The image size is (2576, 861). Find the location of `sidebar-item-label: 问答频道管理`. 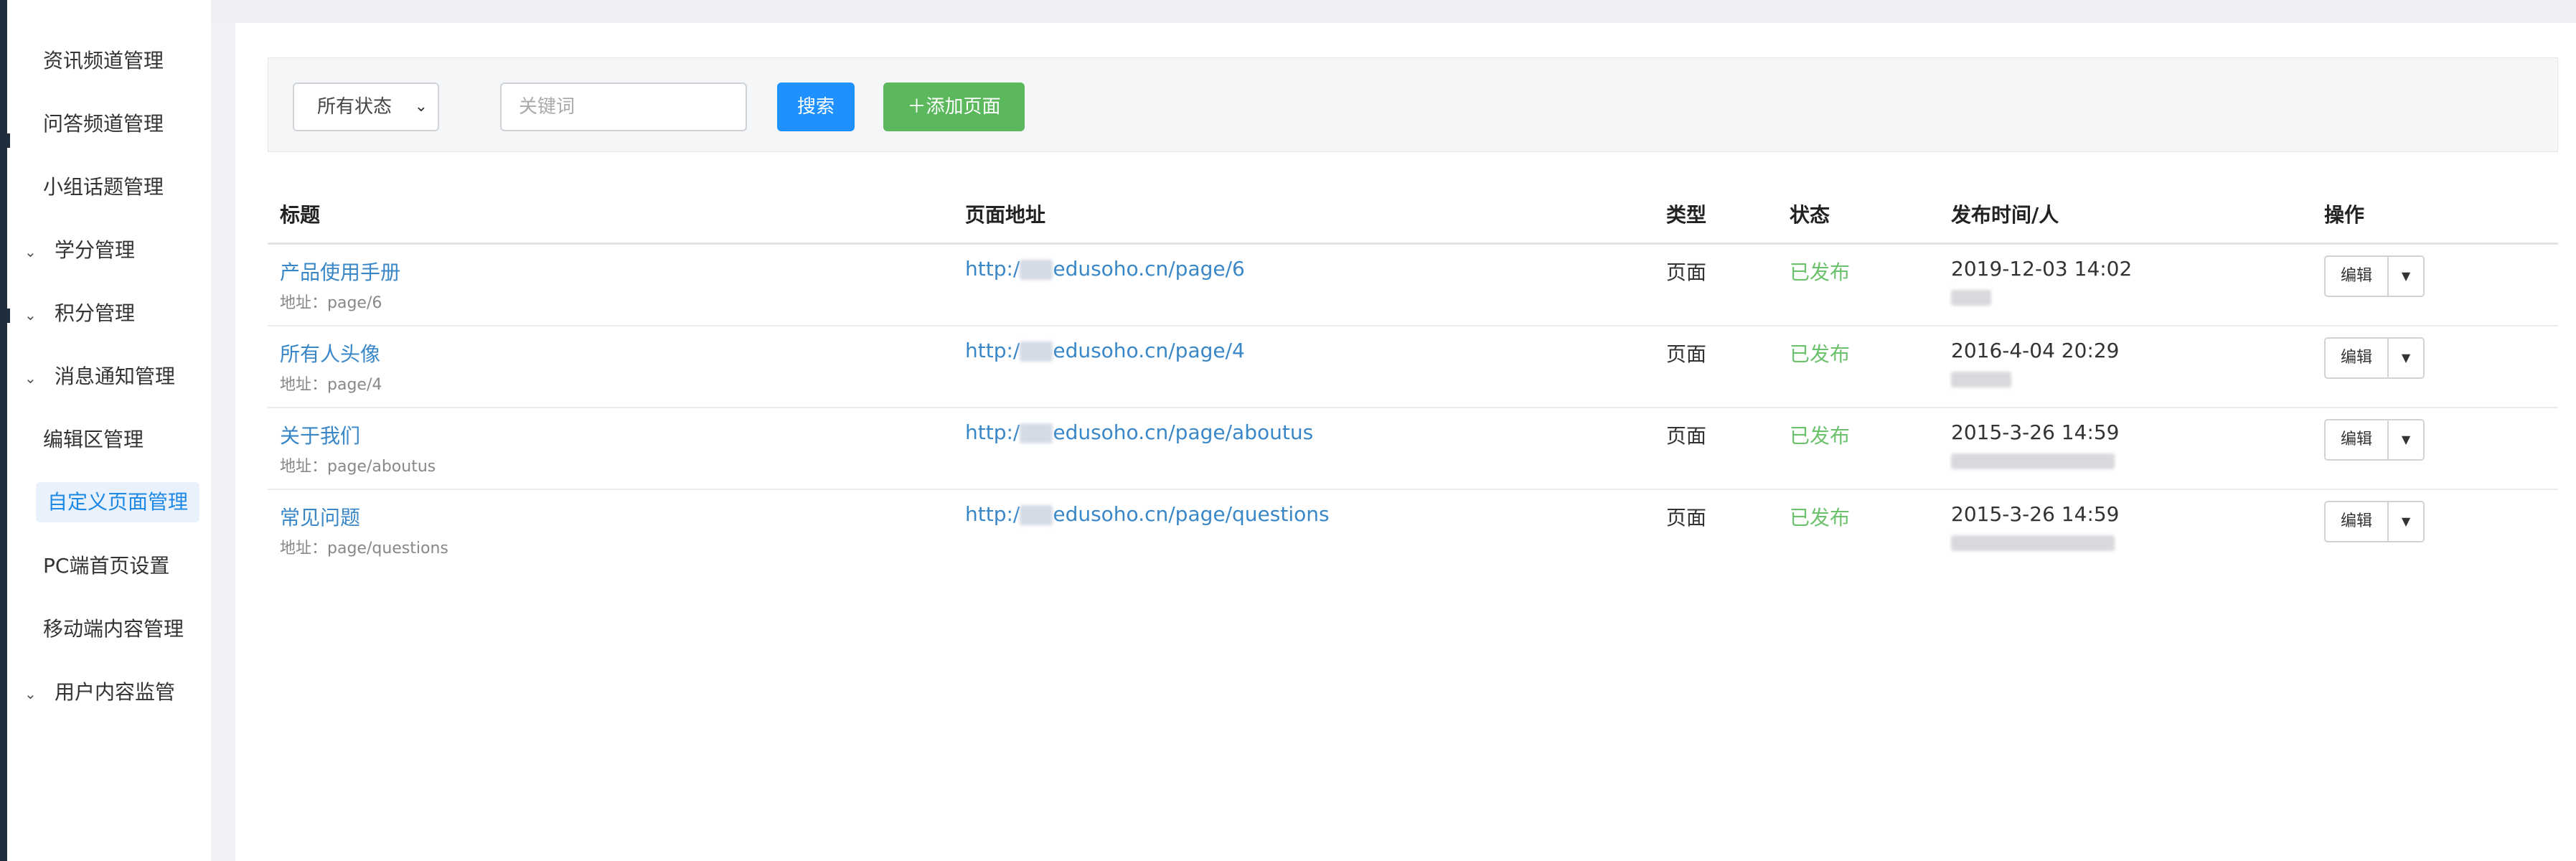

sidebar-item-label: 问答频道管理 is located at coordinates (103, 124).